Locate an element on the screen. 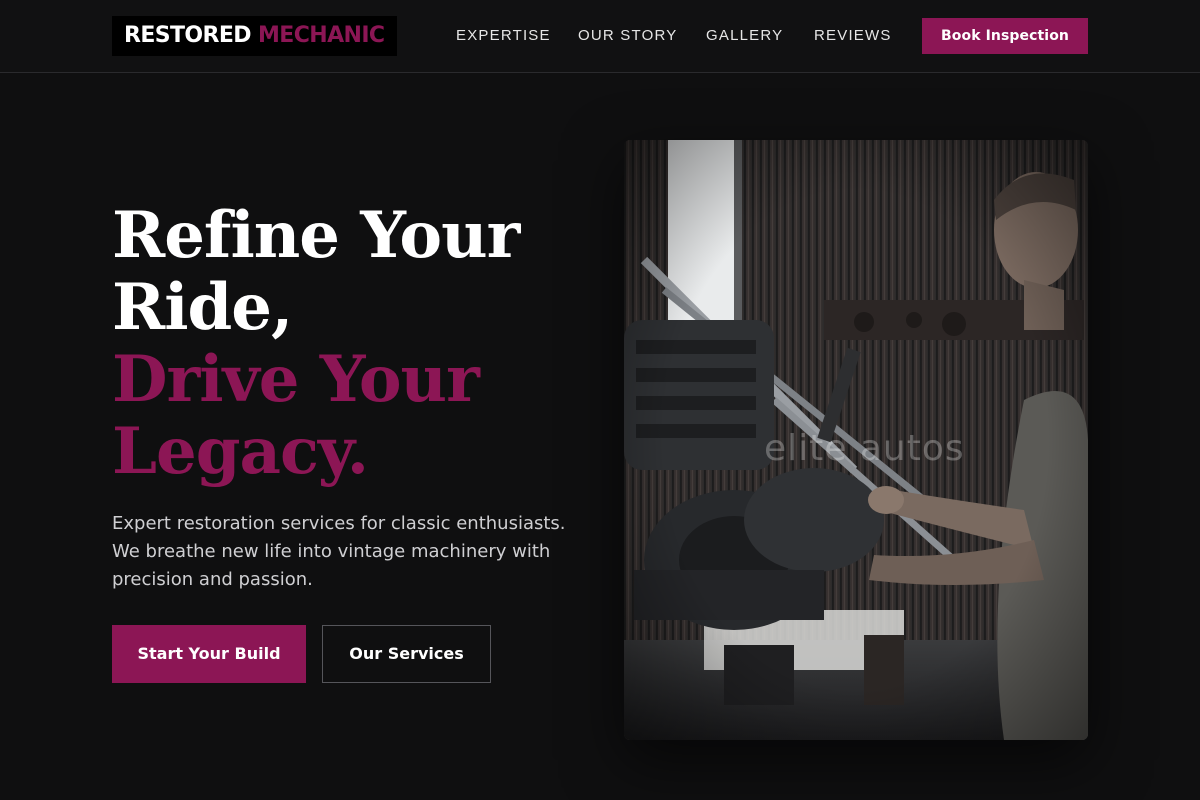 This screenshot has width=1200, height=800. nav-link-reviews: REVIEWS is located at coordinates (853, 36).